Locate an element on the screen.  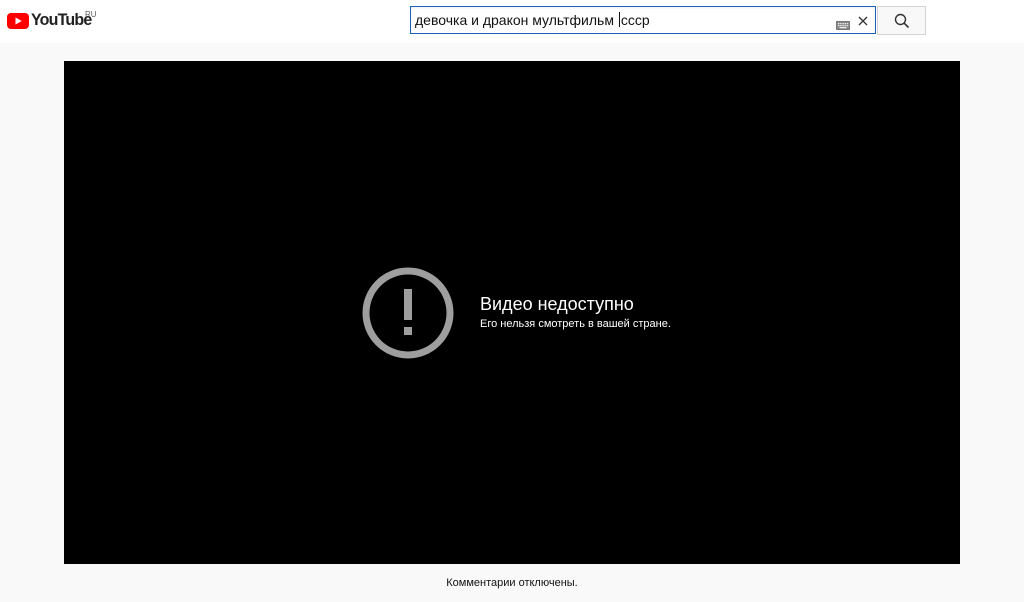
search-input-text-before-caret: девочка и дракон мультфильм is located at coordinates (516, 20).